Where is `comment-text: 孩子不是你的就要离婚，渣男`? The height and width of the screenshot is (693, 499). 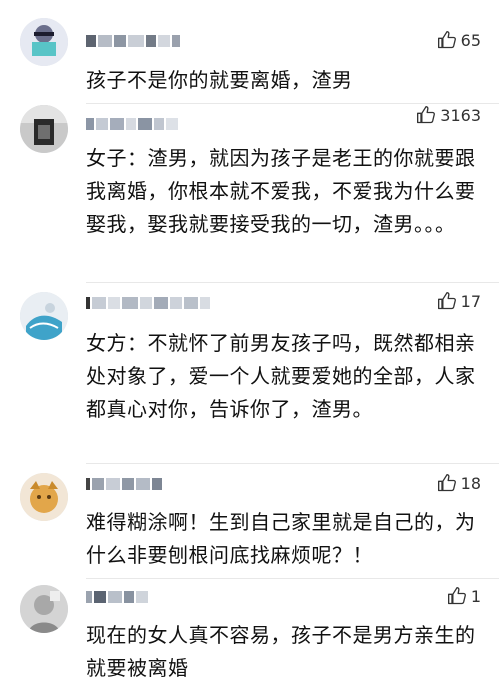 comment-text: 孩子不是你的就要离婚，渣男 is located at coordinates (219, 80).